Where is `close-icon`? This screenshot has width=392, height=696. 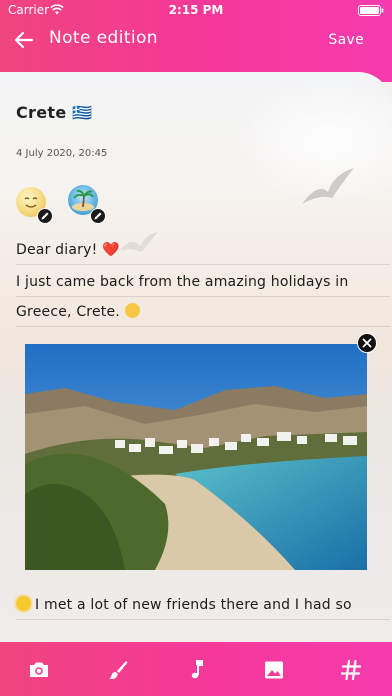
close-icon is located at coordinates (367, 343).